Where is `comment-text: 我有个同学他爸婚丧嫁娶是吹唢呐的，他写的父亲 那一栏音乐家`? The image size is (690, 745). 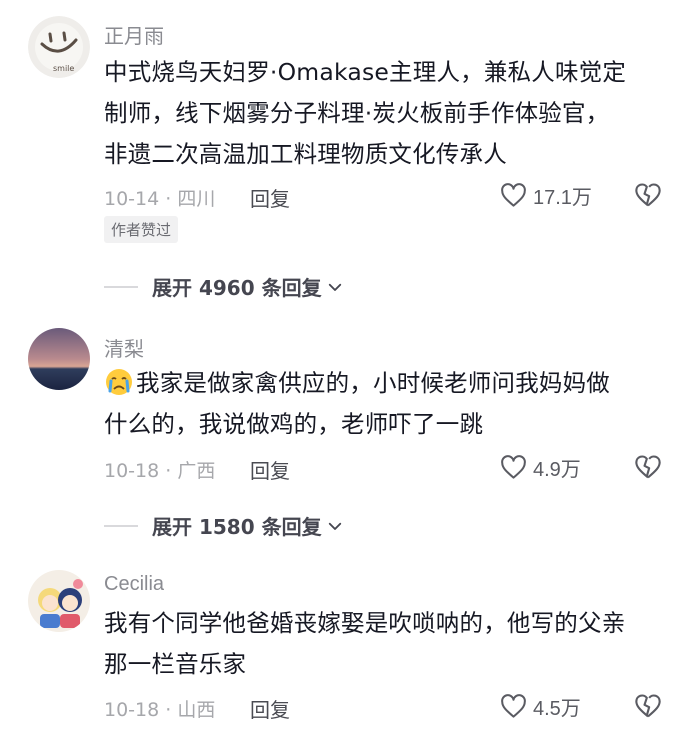 comment-text: 我有个同学他爸婚丧嫁娶是吹唢呐的，他写的父亲 那一栏音乐家 is located at coordinates (386, 644).